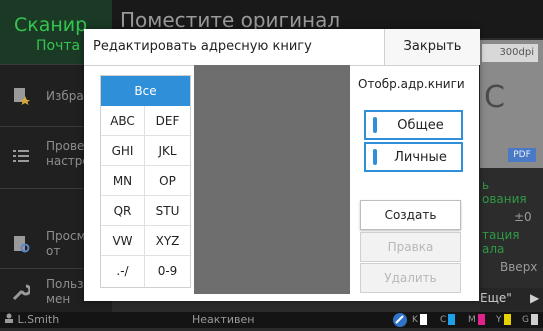  What do you see at coordinates (432, 47) in the screenshot?
I see `close-button: Закрыть` at bounding box center [432, 47].